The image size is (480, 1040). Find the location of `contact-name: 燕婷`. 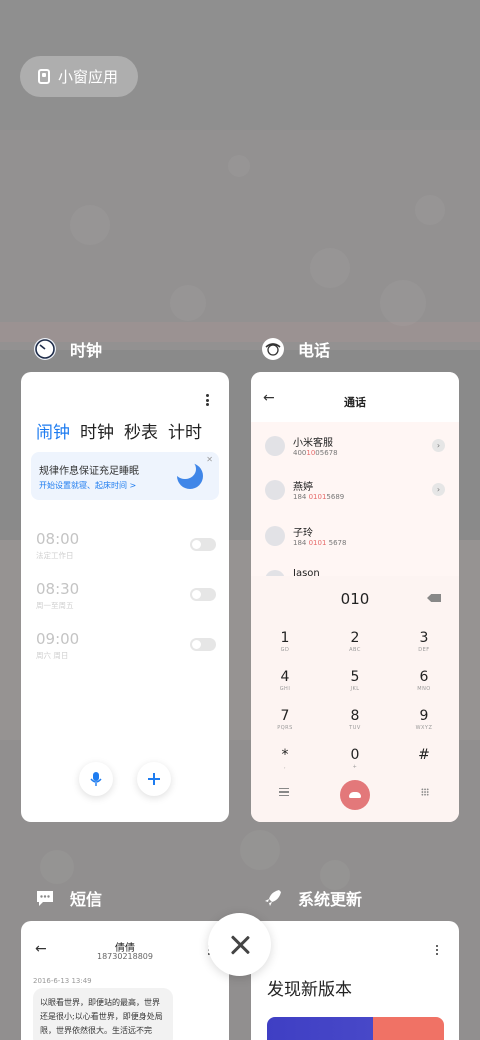

contact-name: 燕婷 is located at coordinates (303, 487).